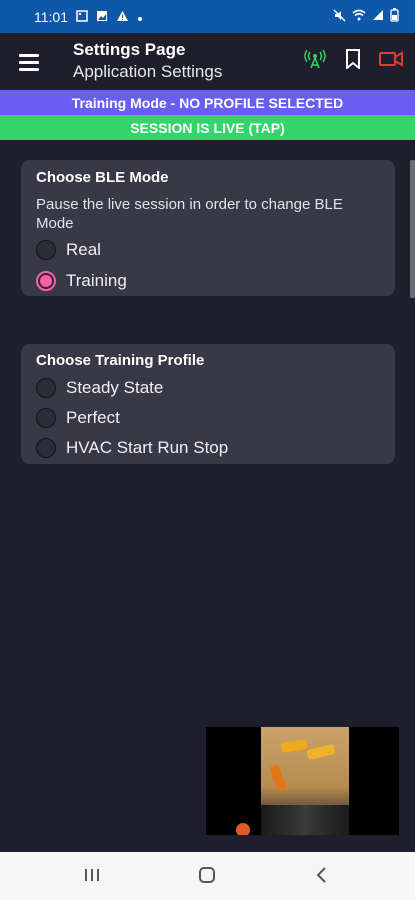  I want to click on session-live-banner: SESSION IS LIVE (TAP), so click(207, 127).